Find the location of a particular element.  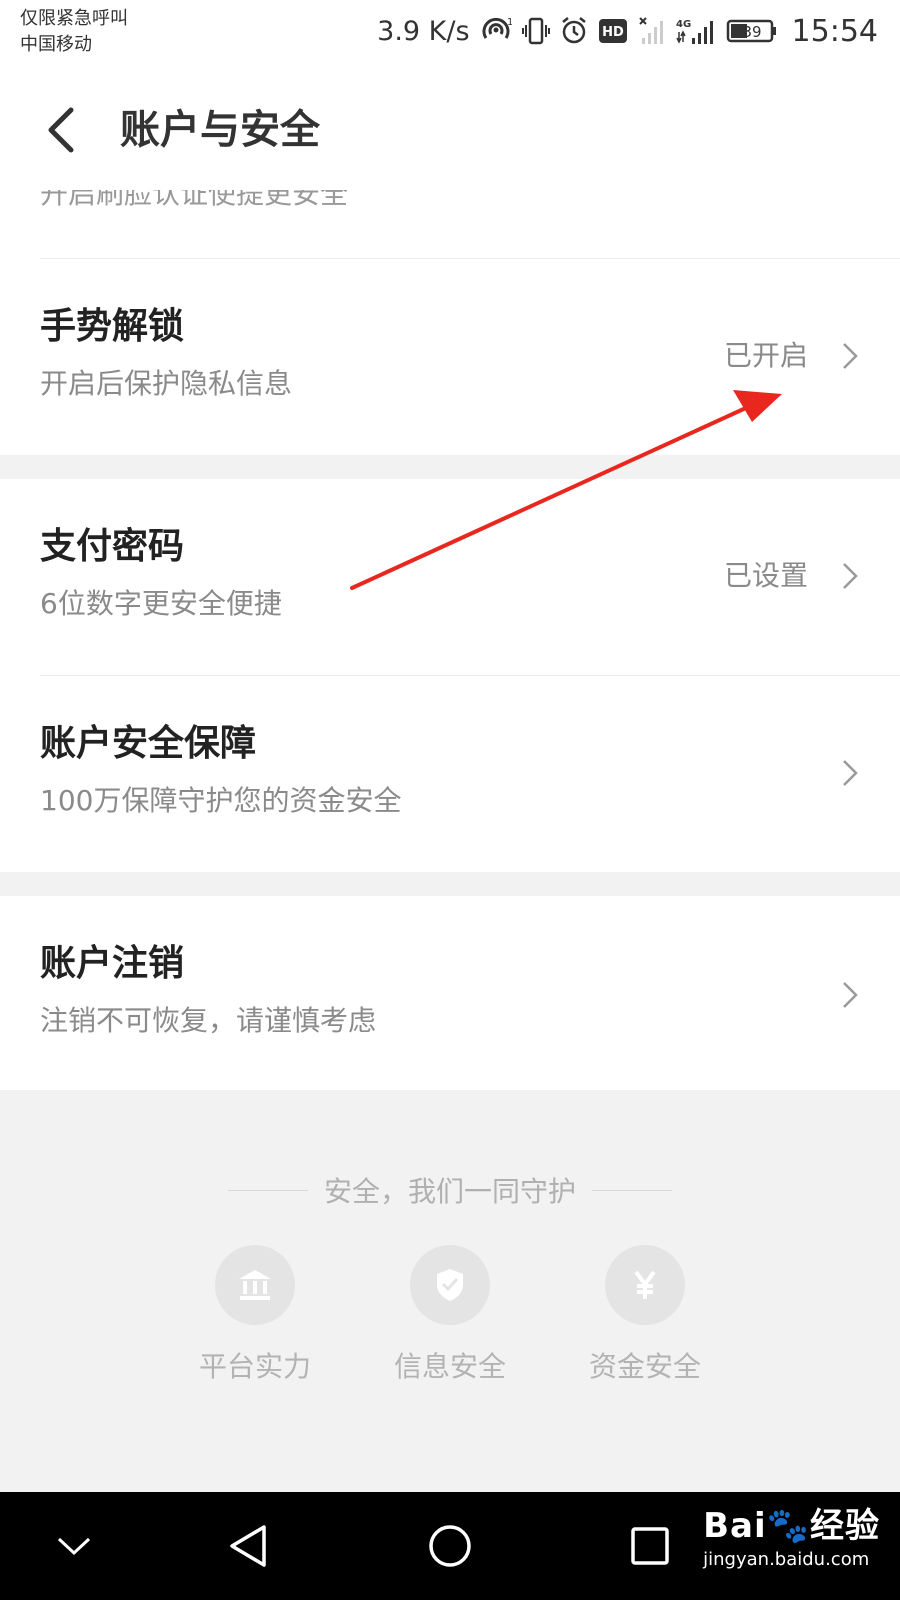

payment-password-status: 已设置 is located at coordinates (765, 575).